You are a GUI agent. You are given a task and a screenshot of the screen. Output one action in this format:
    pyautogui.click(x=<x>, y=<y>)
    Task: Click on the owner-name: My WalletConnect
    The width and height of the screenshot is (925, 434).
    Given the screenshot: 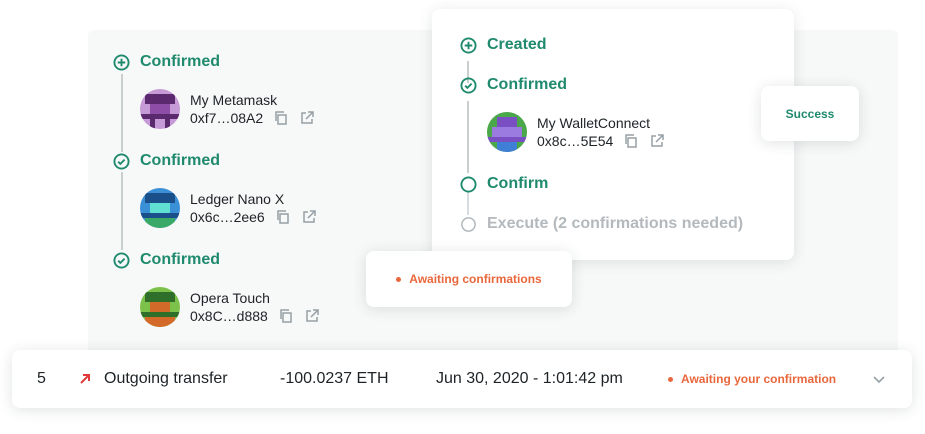 What is the action you would take?
    pyautogui.click(x=594, y=123)
    